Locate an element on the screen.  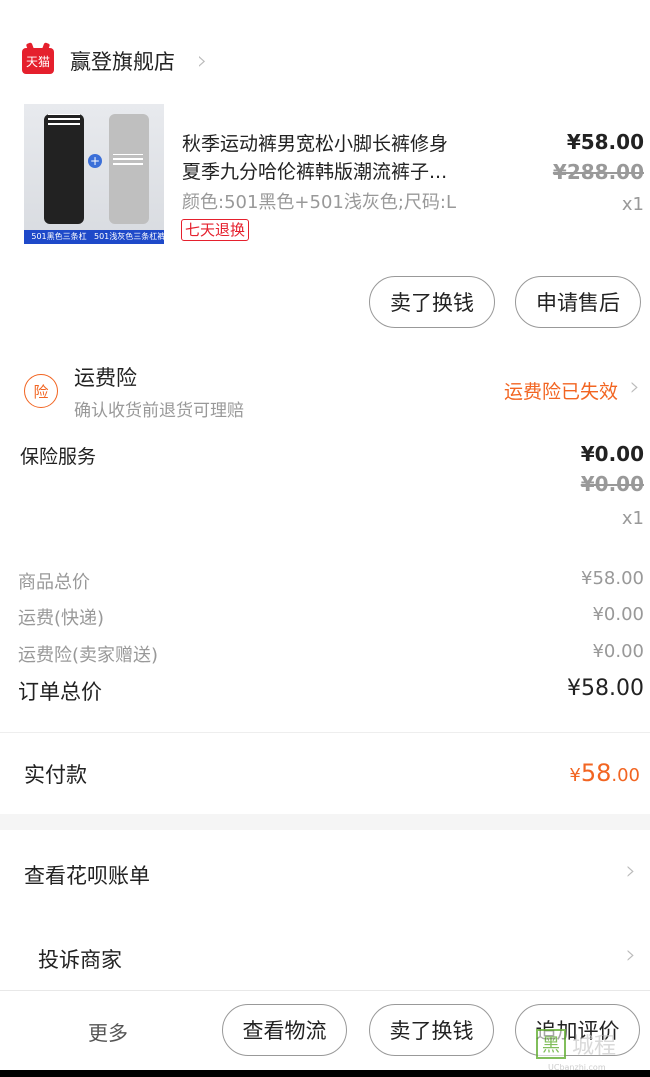
image-caption-left: 501黑色三条杠 is located at coordinates (59, 236).